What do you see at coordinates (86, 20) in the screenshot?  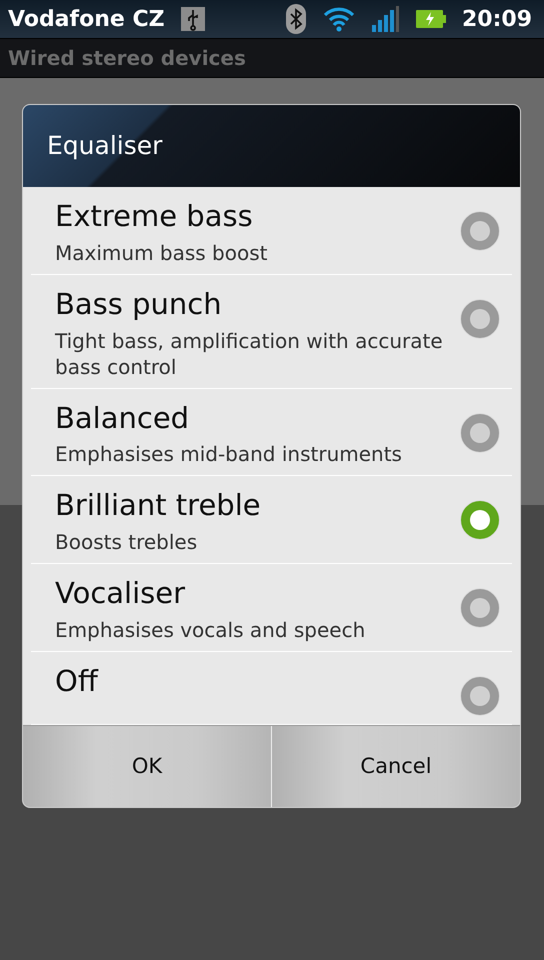 I see `carrier-name: Vodafone CZ` at bounding box center [86, 20].